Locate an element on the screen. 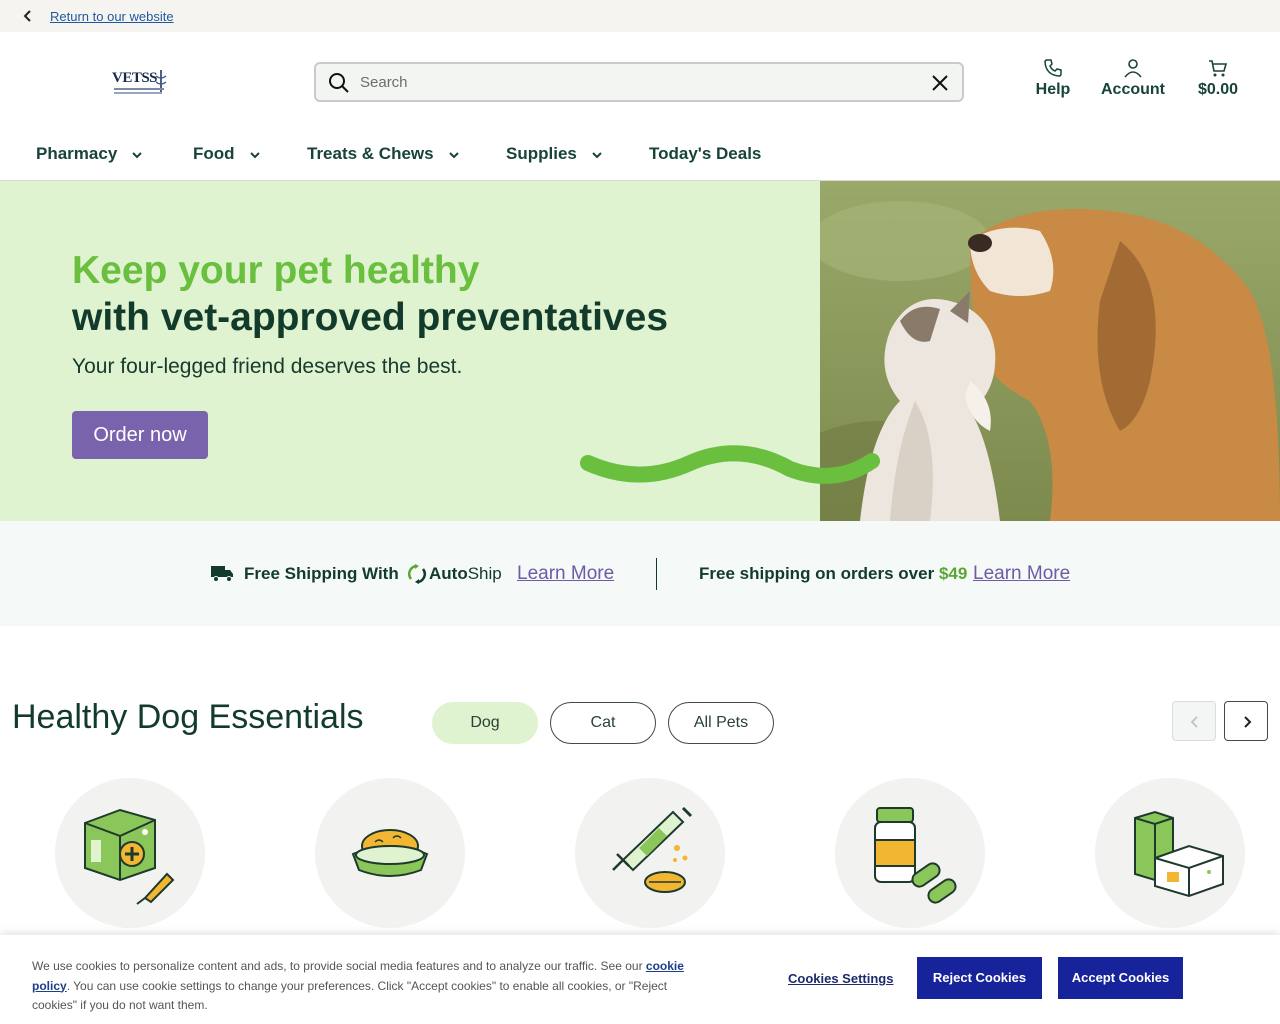  search-icon is located at coordinates (339, 83).